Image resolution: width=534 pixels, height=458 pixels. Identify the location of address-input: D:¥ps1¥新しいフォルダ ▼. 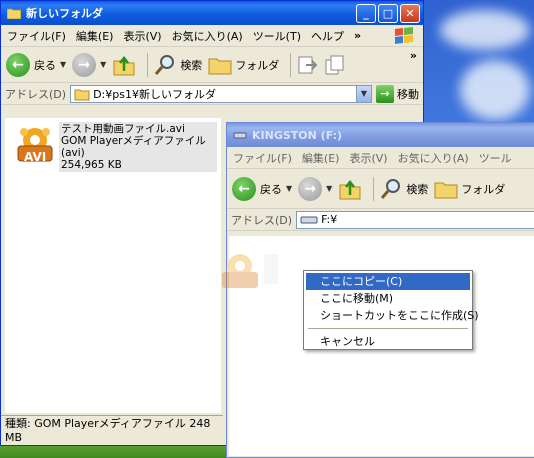
(221, 93).